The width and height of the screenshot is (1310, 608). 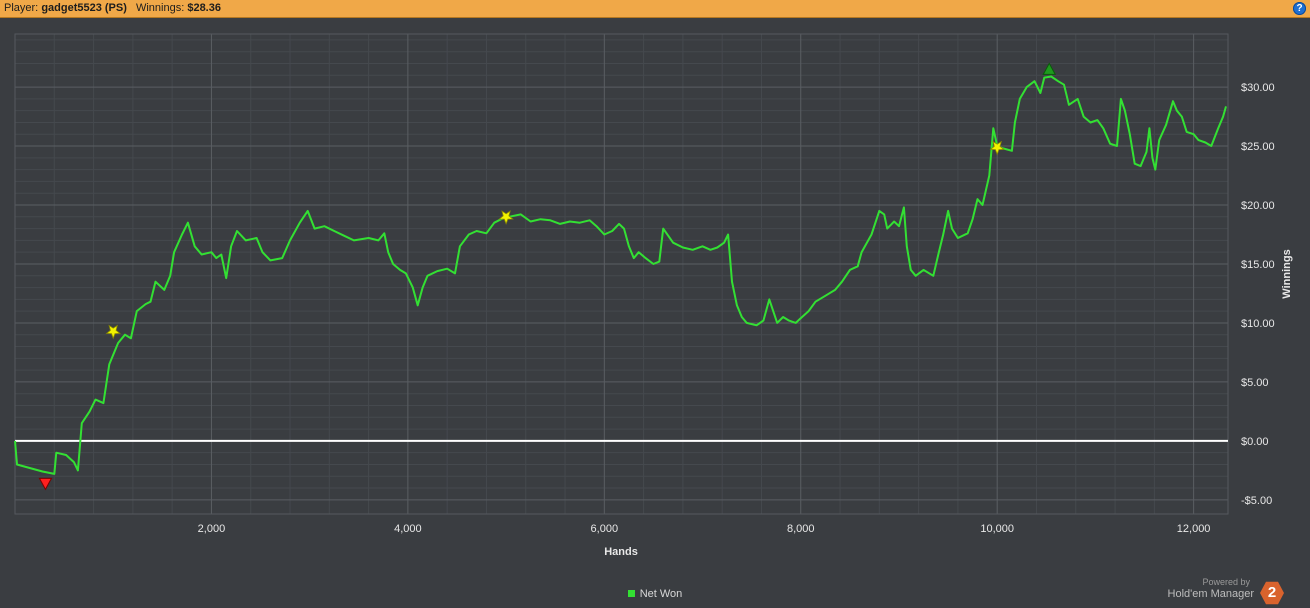 What do you see at coordinates (621, 552) in the screenshot?
I see `x-axis-label: Hands` at bounding box center [621, 552].